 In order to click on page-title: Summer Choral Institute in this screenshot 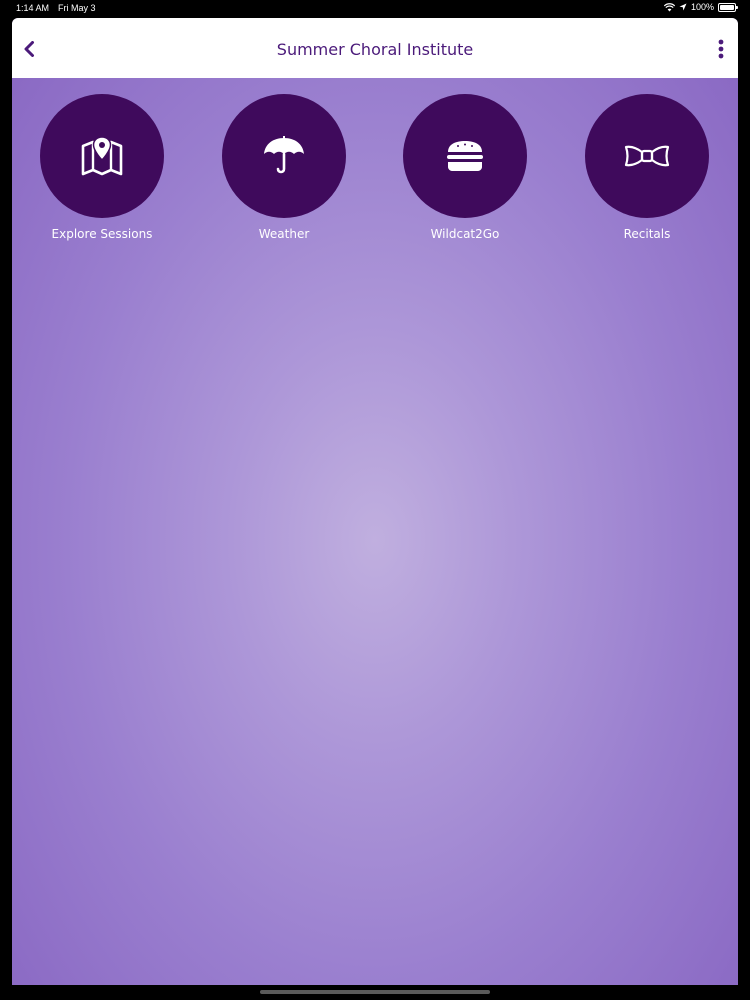, I will do `click(375, 49)`.